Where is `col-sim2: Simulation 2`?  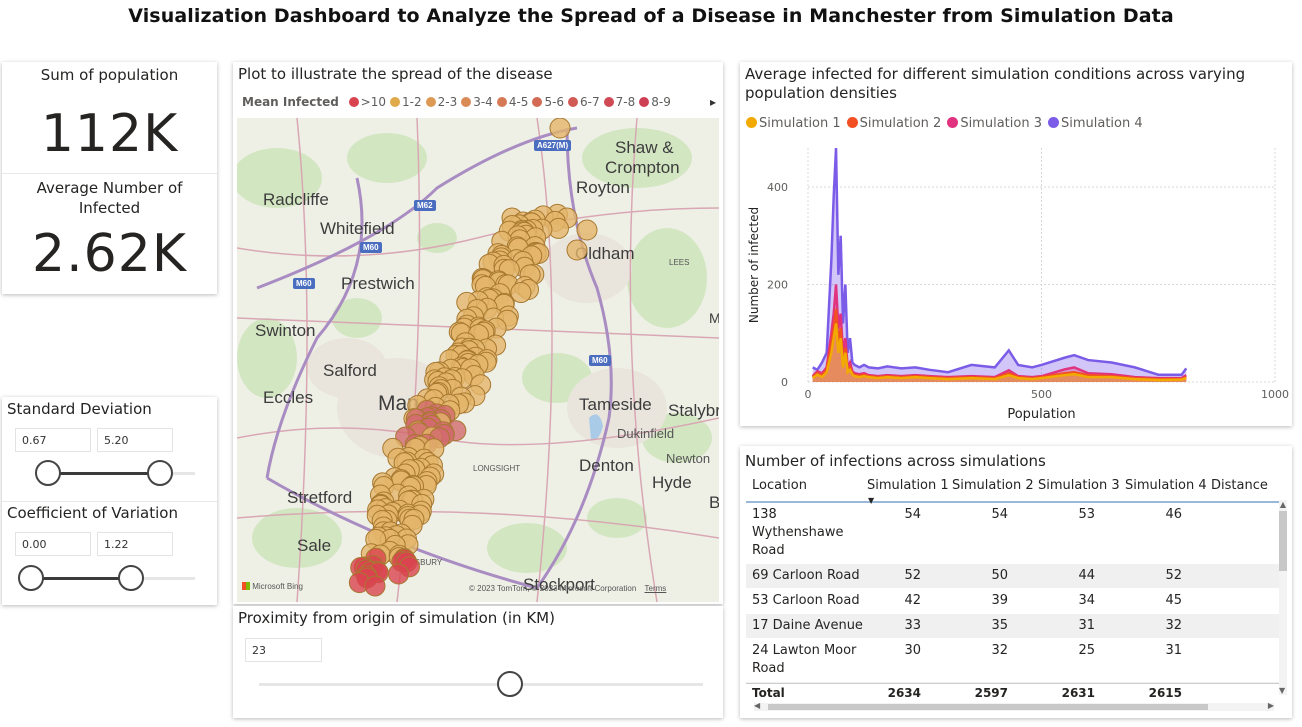 col-sim2: Simulation 2 is located at coordinates (995, 488).